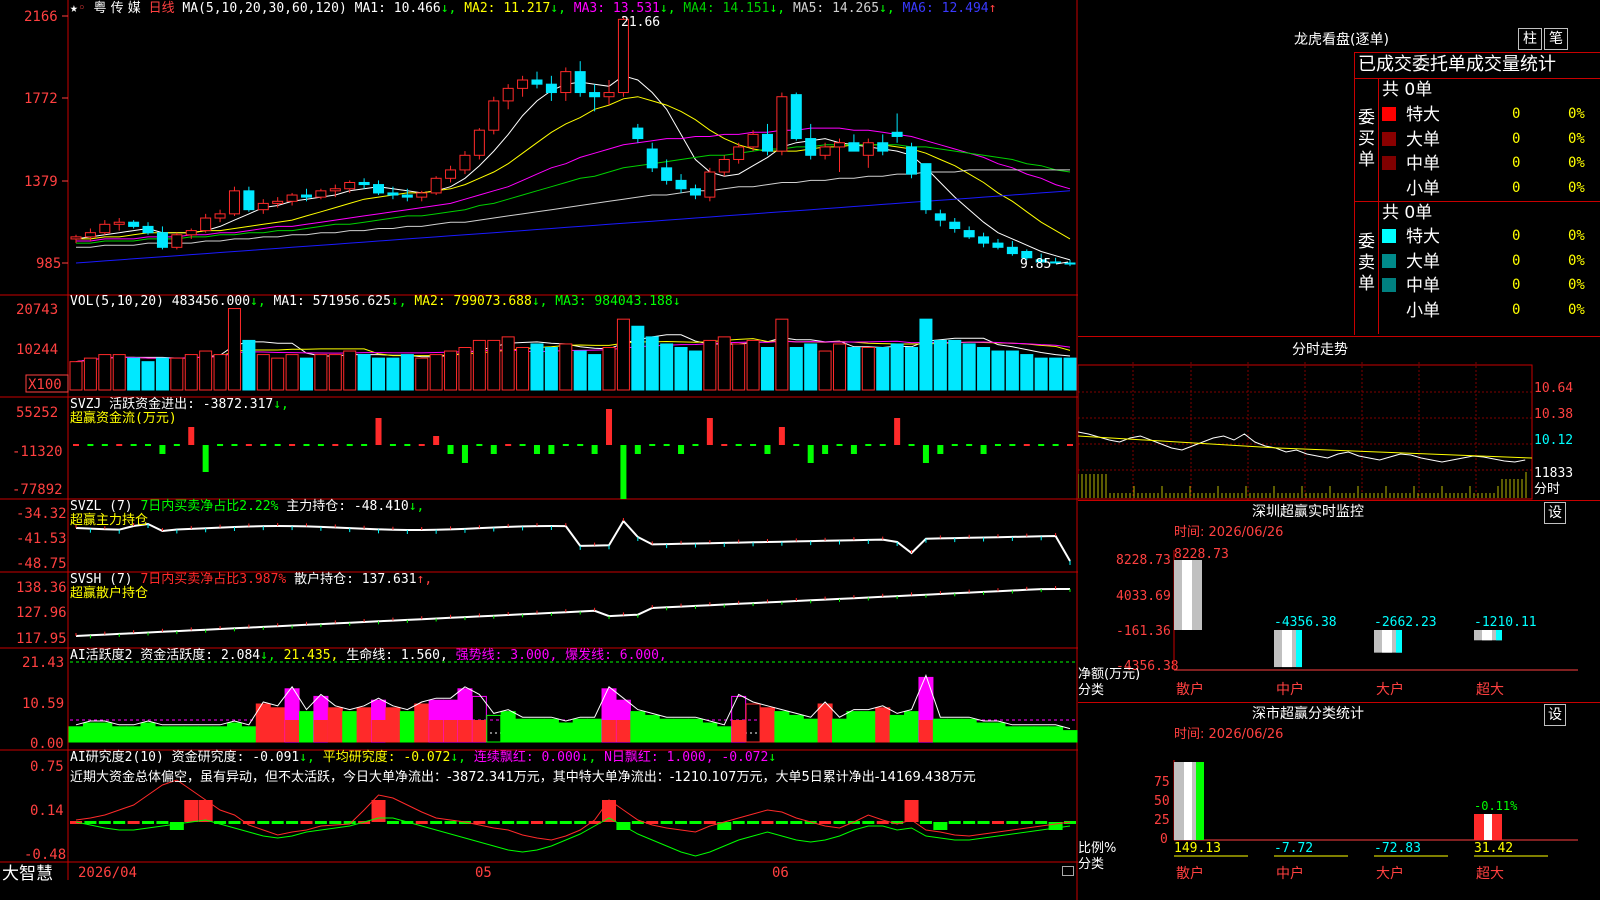  I want to click on intraday-price-lo: 10.12, so click(1554, 440).